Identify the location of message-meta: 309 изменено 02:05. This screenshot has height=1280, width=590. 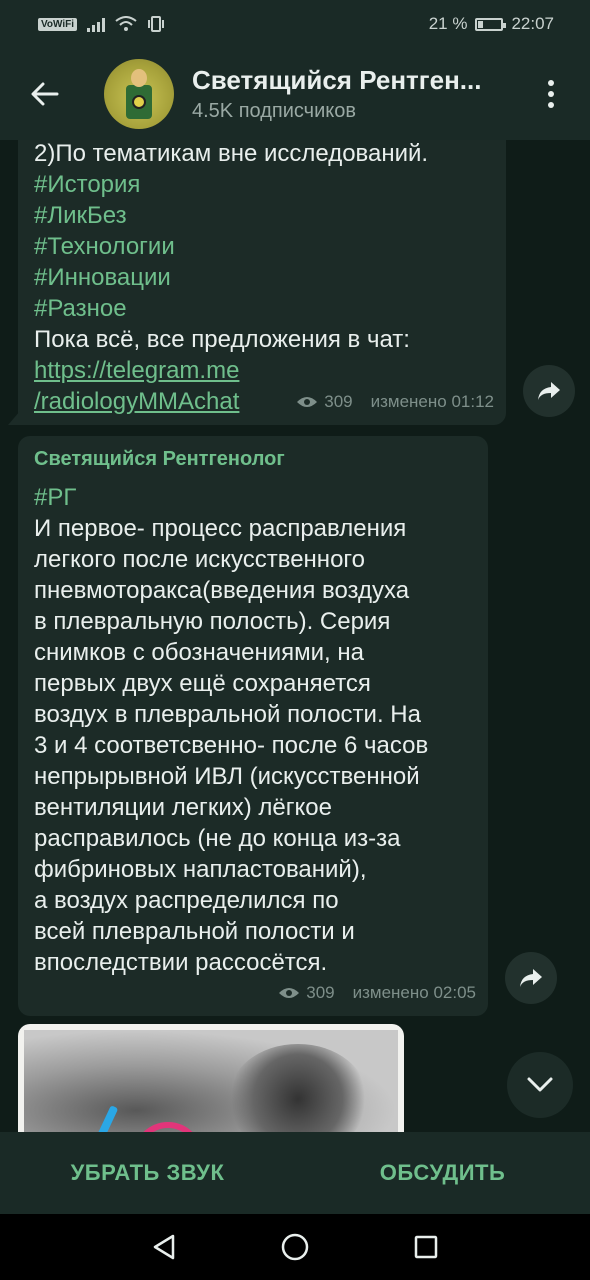
(377, 992).